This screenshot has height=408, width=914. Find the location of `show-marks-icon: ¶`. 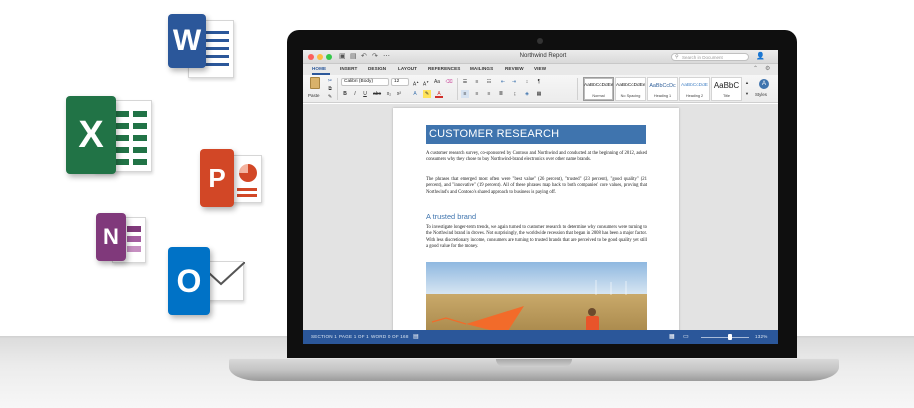

show-marks-icon: ¶ is located at coordinates (539, 82).